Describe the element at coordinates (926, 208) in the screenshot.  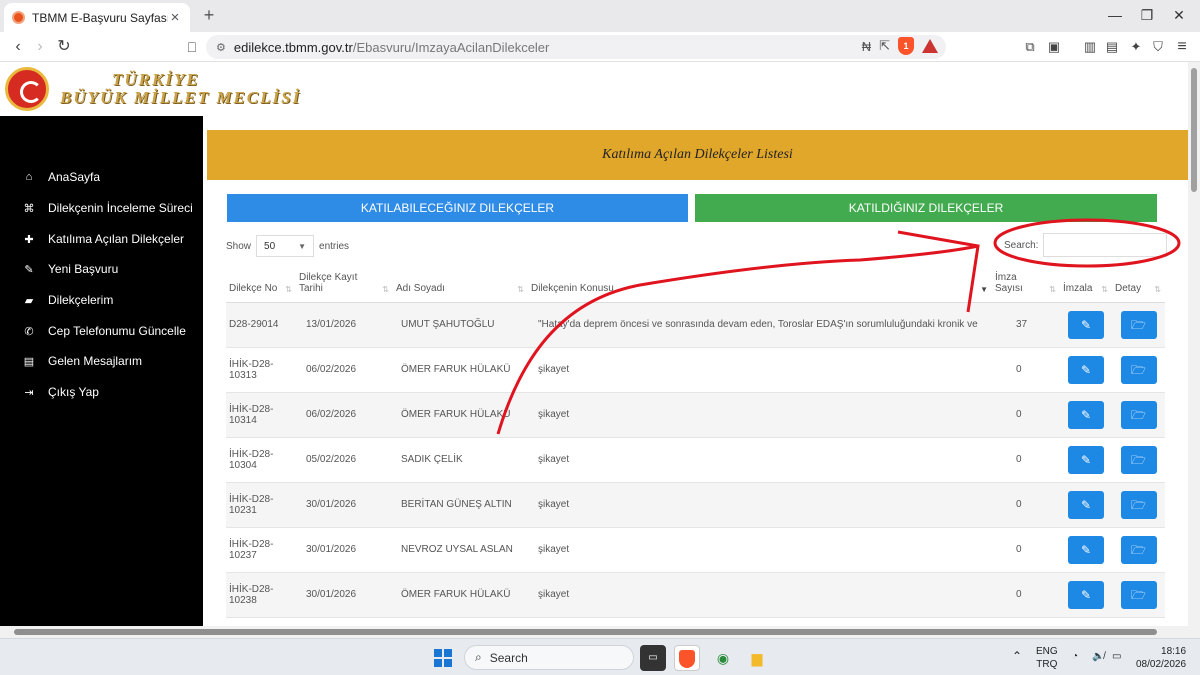
I see `tab-joined-petitions: KATILDIĞINIZ DILEKÇELER` at that location.